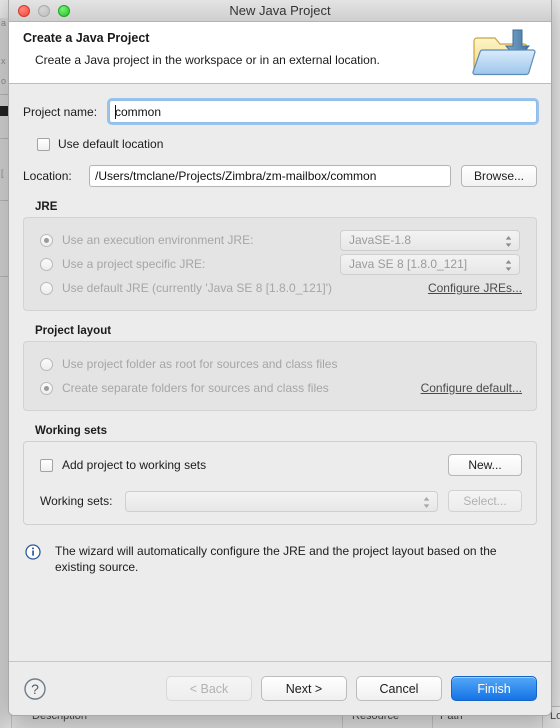  Describe the element at coordinates (430, 240) in the screenshot. I see `jre-execution-environment-combo: JavaSE-1.8` at that location.